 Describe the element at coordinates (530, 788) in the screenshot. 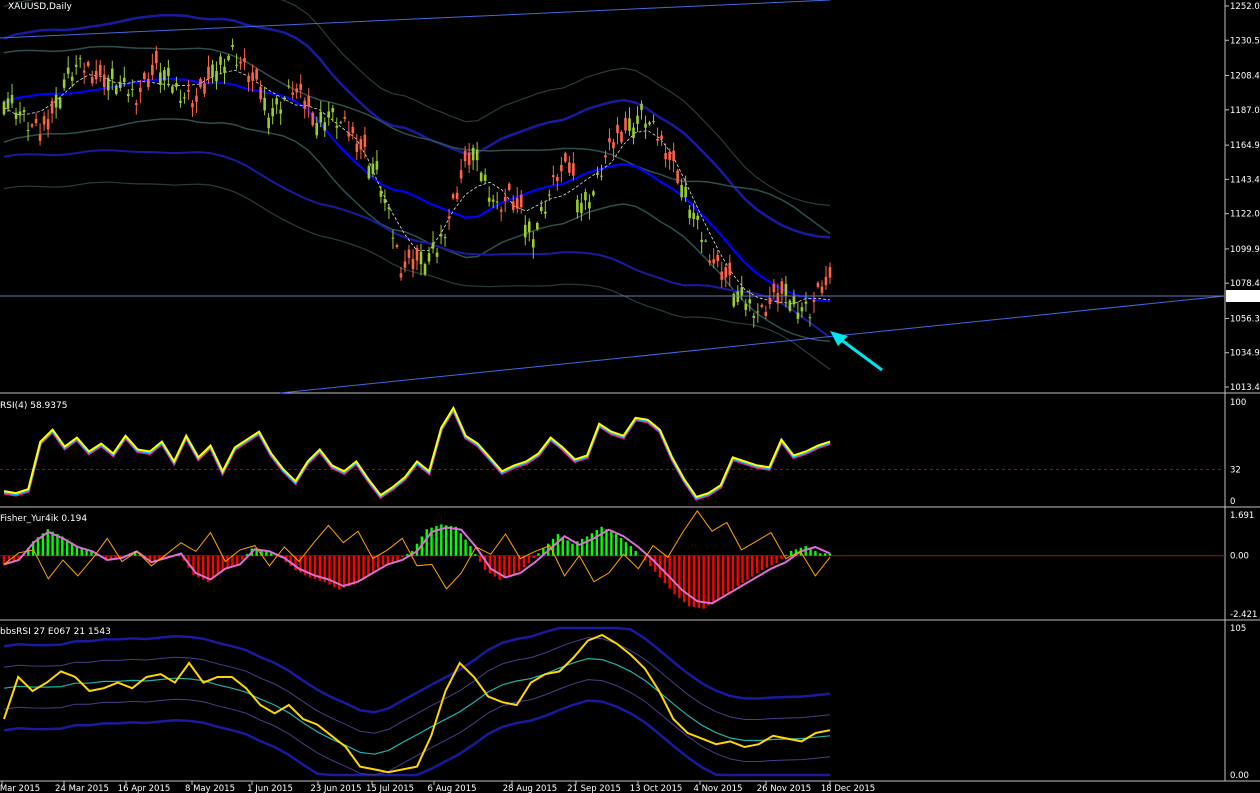

I see `x-tick-label: 28 Aug 2015` at that location.